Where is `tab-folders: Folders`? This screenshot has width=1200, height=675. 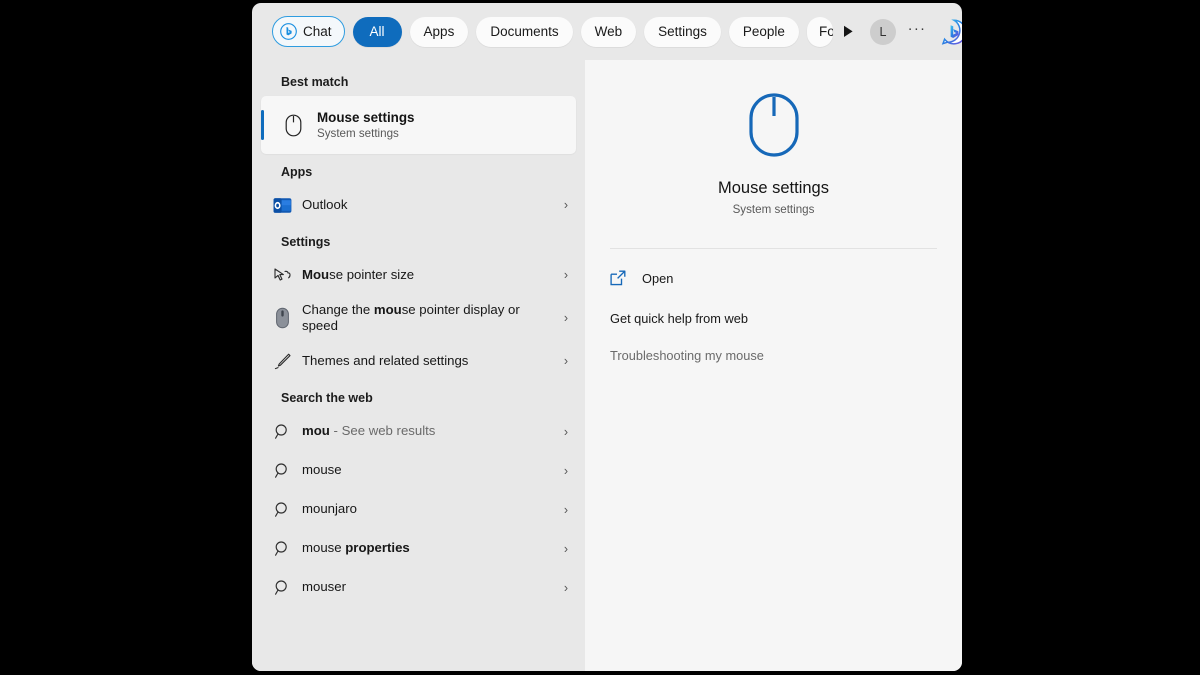
tab-folders: Folders is located at coordinates (819, 31).